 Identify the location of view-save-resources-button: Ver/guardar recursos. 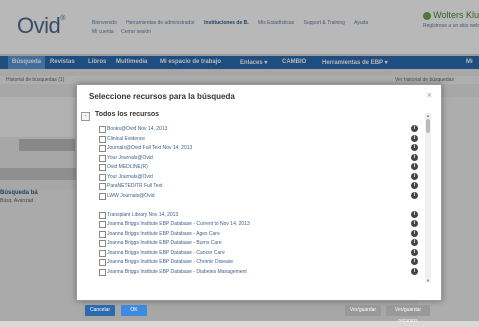
(408, 314).